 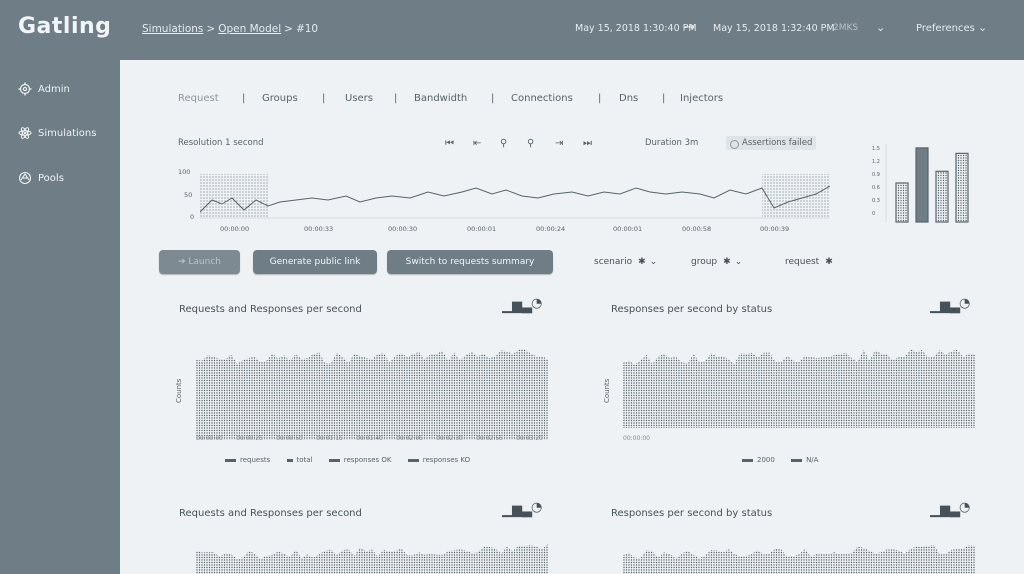 I want to click on y-tick: 0.9, so click(x=876, y=175).